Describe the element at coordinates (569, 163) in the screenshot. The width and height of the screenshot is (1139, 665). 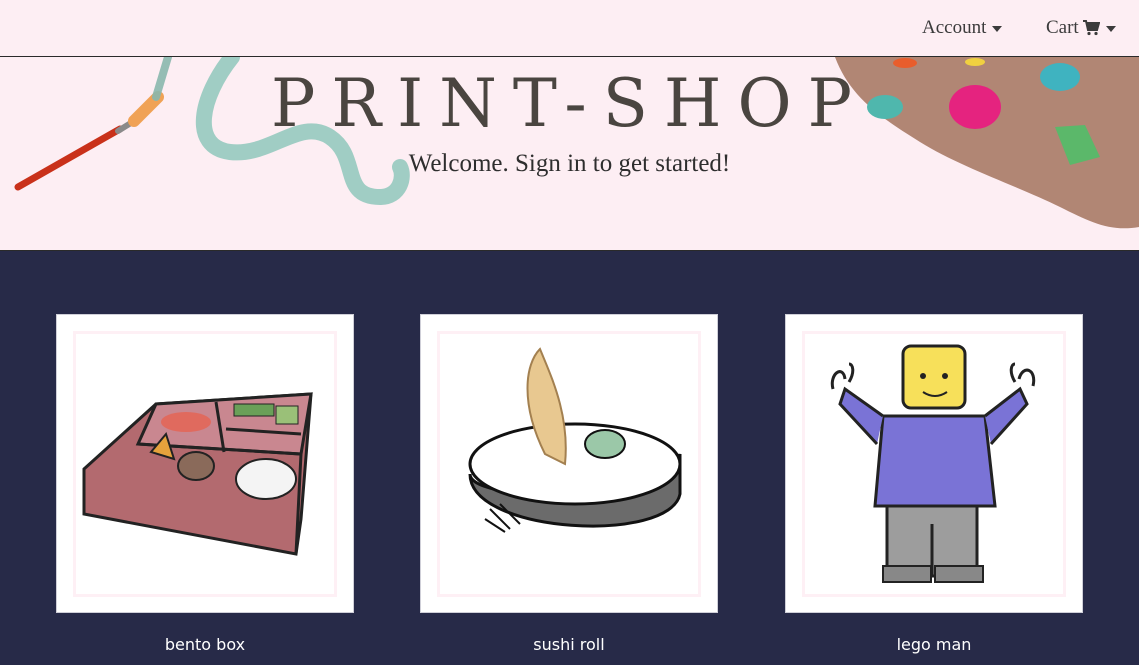
I see `welcome-message: Welcome. Sign in to get started!` at that location.